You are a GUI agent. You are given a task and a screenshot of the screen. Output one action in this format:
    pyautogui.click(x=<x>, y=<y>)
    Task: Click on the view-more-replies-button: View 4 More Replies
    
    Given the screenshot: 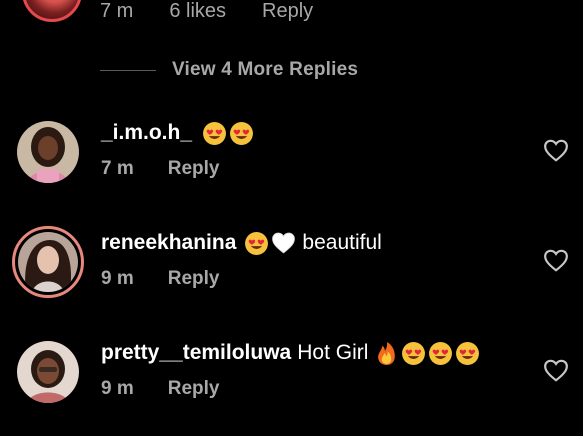 What is the action you would take?
    pyautogui.click(x=229, y=70)
    